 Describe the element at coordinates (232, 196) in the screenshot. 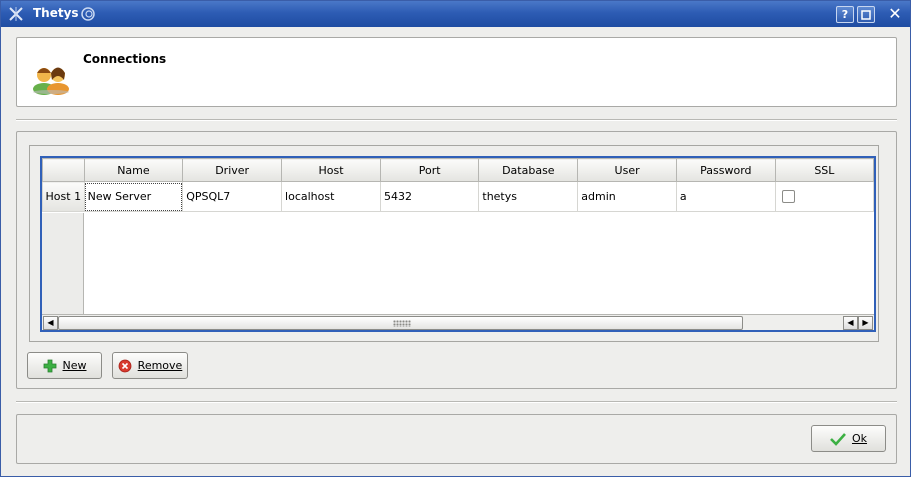

I see `cell-driver: QPSQL7` at that location.